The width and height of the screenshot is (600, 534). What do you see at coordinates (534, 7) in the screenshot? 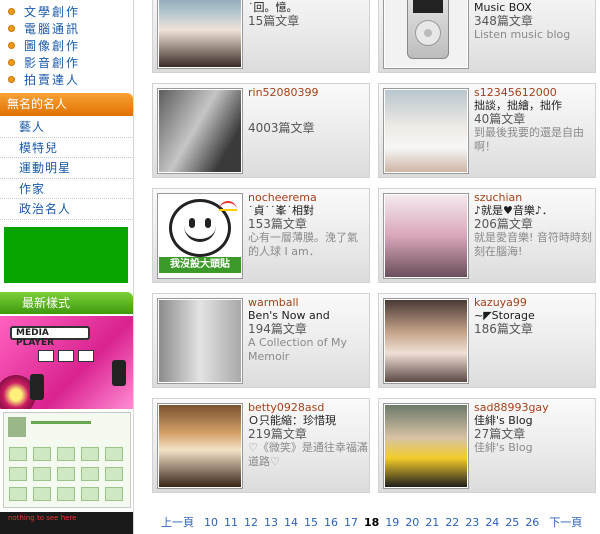
I see `blog-title: Music BOX` at bounding box center [534, 7].